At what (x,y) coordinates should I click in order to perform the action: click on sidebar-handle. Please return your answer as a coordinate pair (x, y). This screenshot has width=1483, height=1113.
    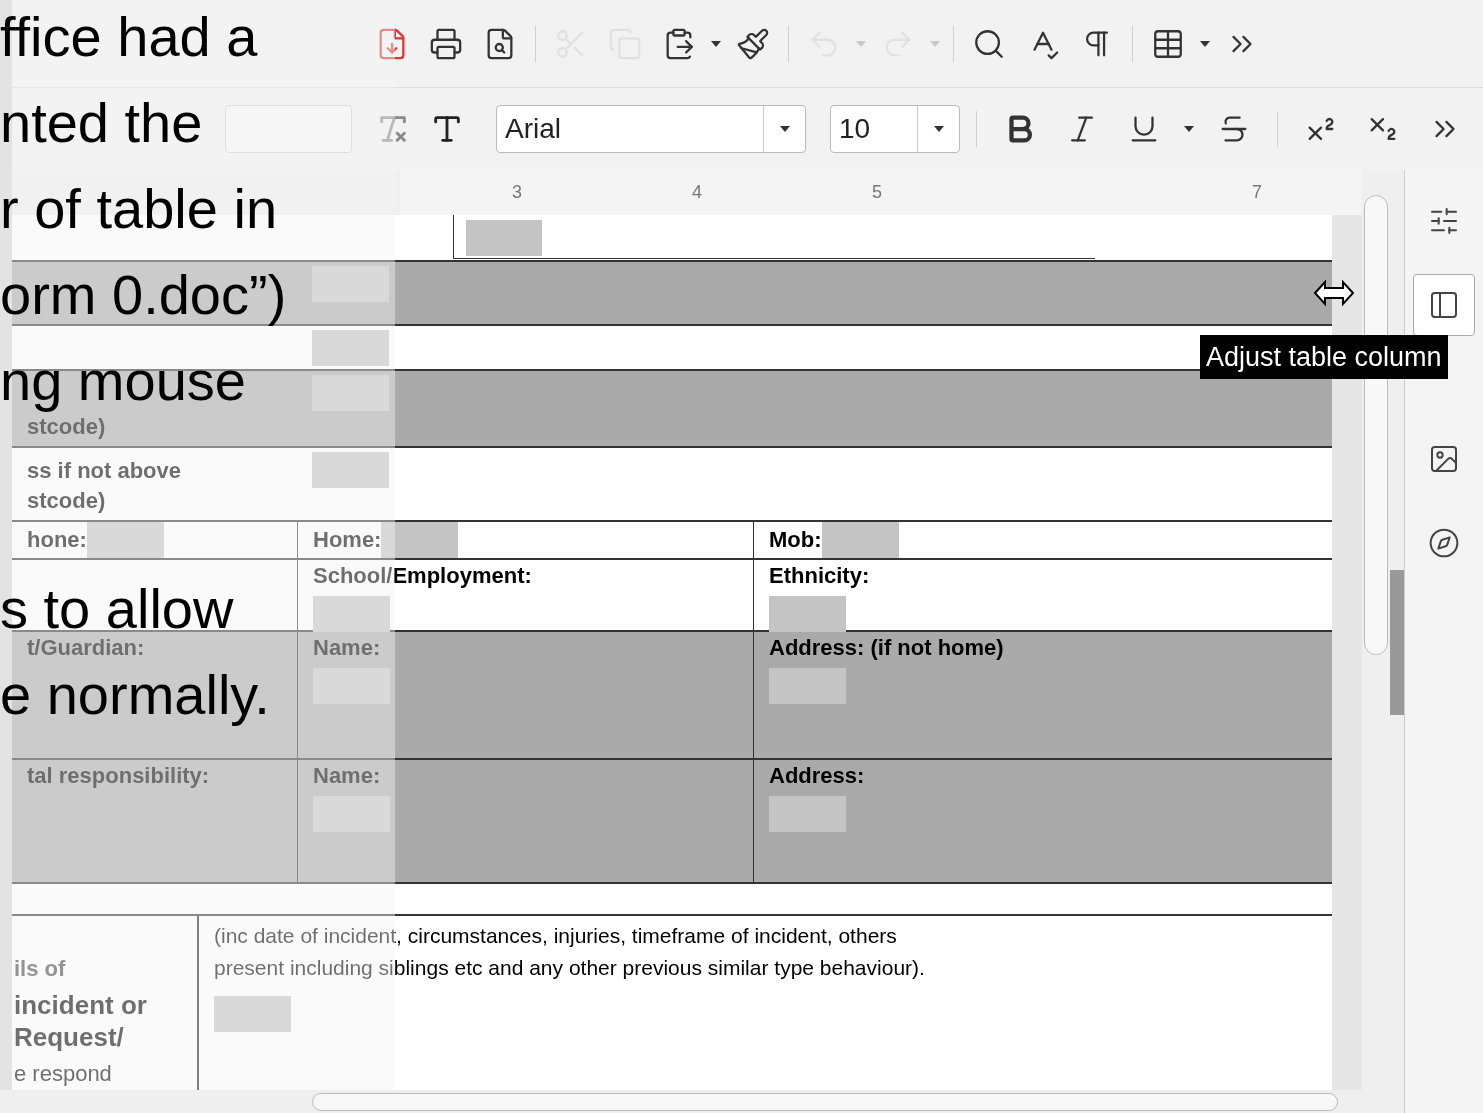
    Looking at the image, I should click on (1397, 642).